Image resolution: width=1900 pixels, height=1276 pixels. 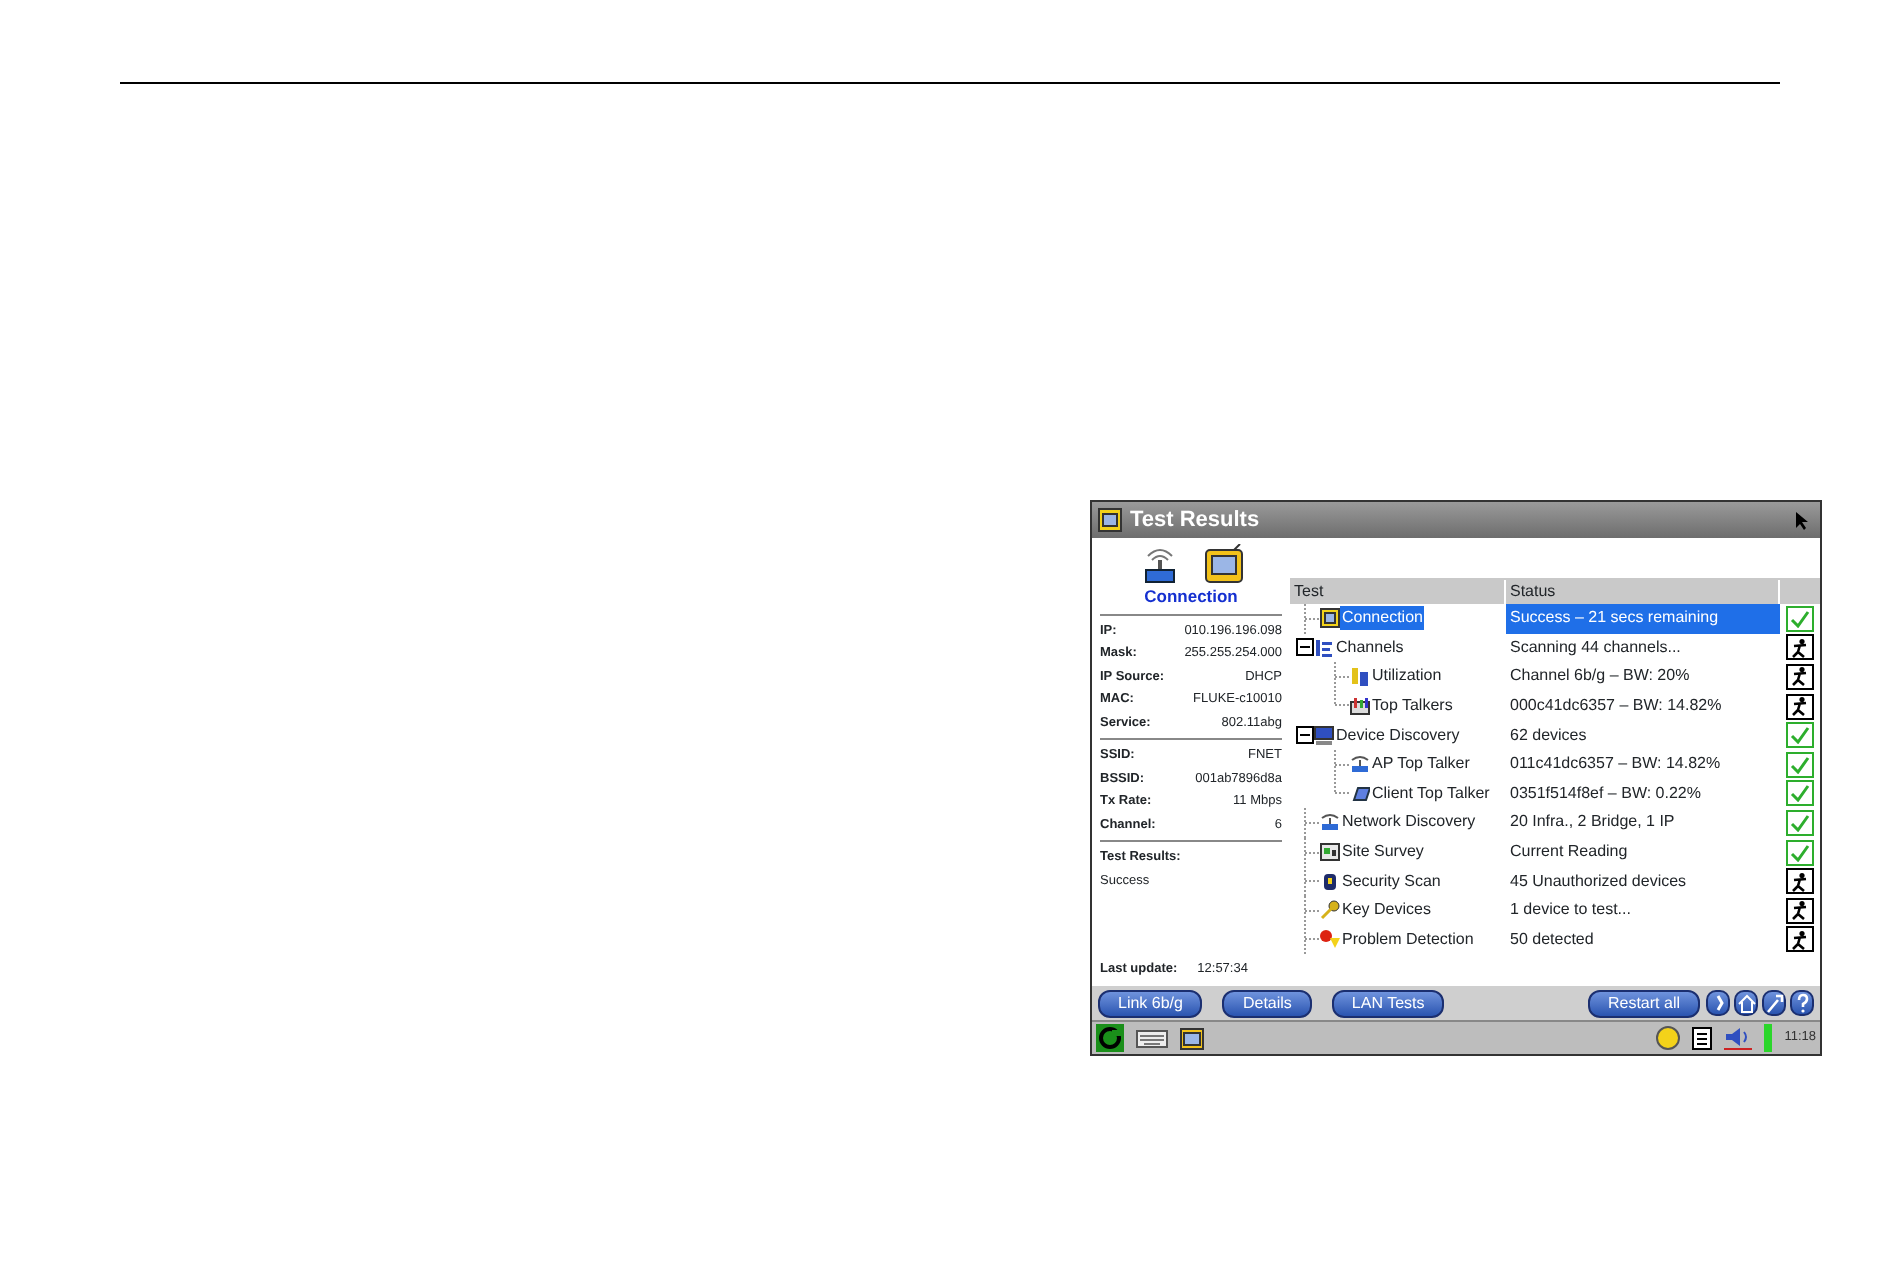 I want to click on status-text: 011c41dc6357 – BW: 14.82%, so click(x=1615, y=764).